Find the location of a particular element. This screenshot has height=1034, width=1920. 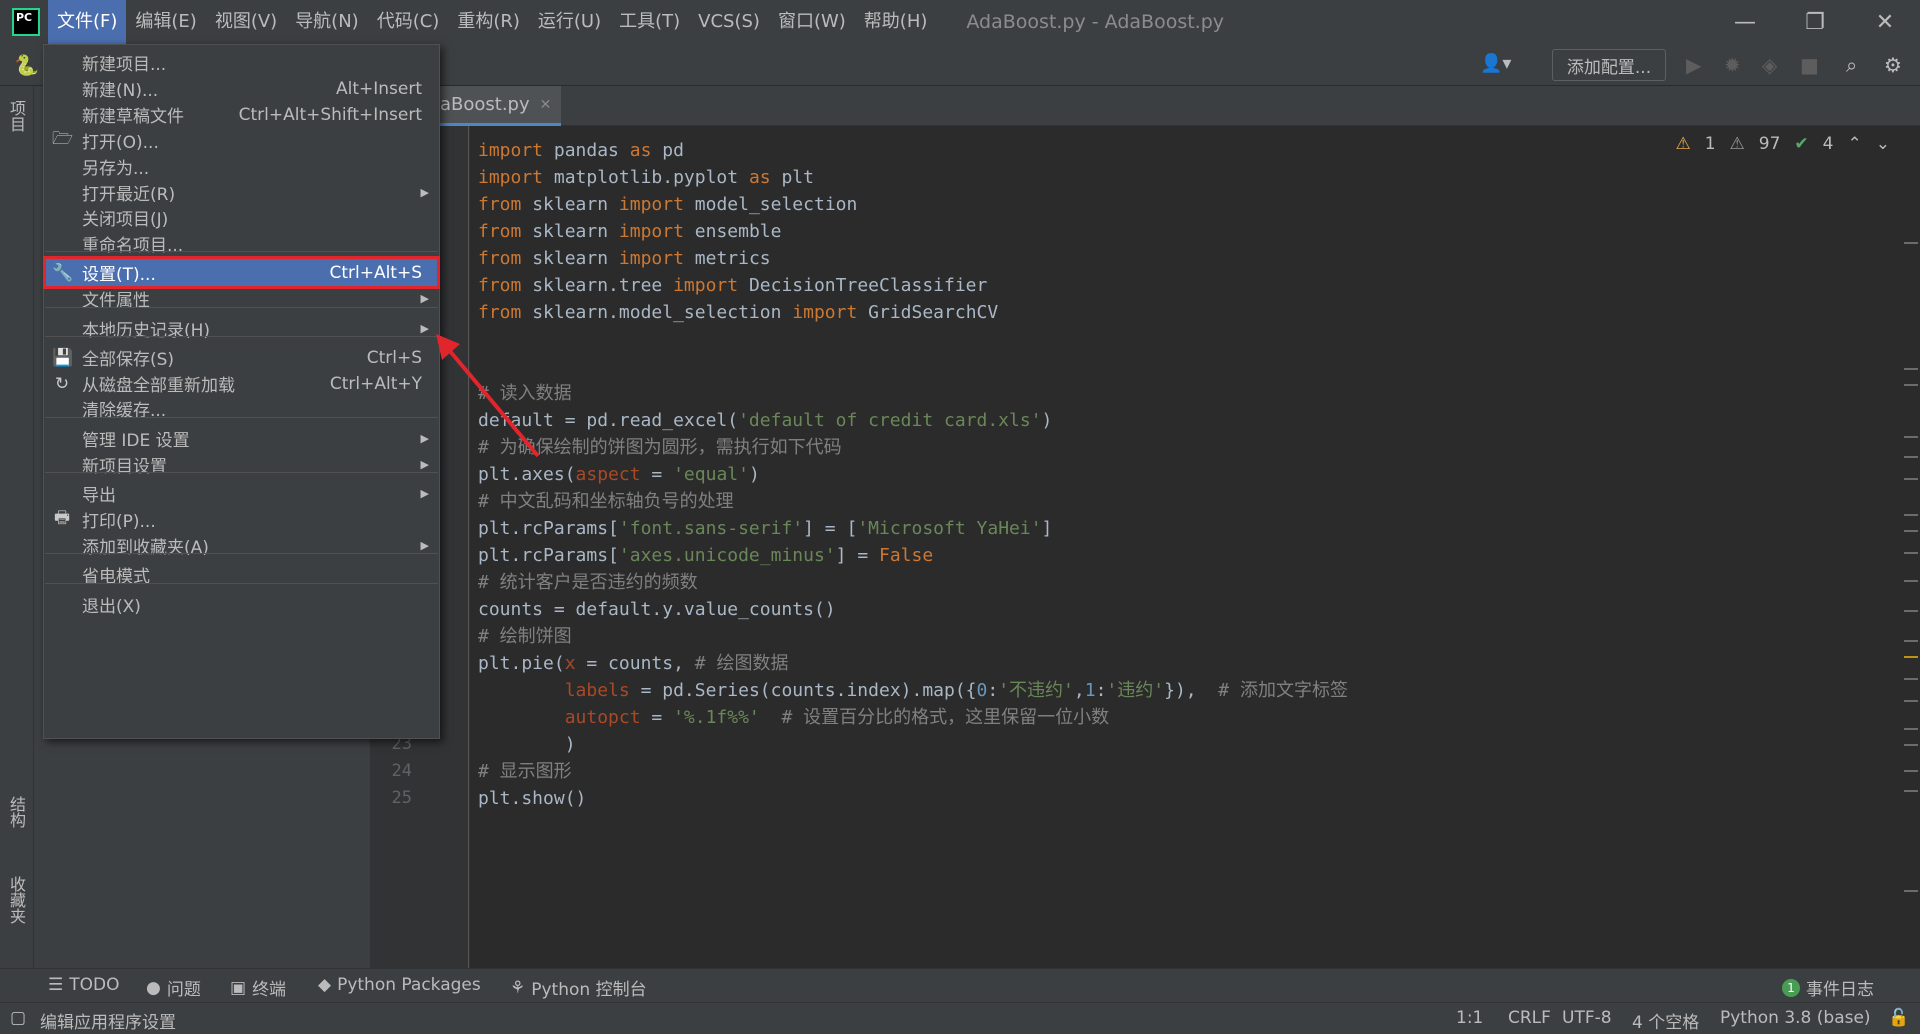

file-menu-item: 省电模式 is located at coordinates (241, 574).